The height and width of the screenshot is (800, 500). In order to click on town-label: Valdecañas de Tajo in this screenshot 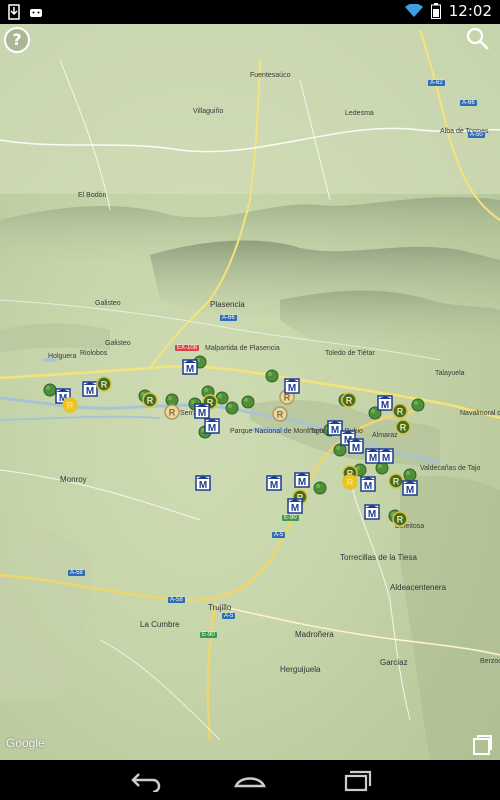, I will do `click(450, 468)`.